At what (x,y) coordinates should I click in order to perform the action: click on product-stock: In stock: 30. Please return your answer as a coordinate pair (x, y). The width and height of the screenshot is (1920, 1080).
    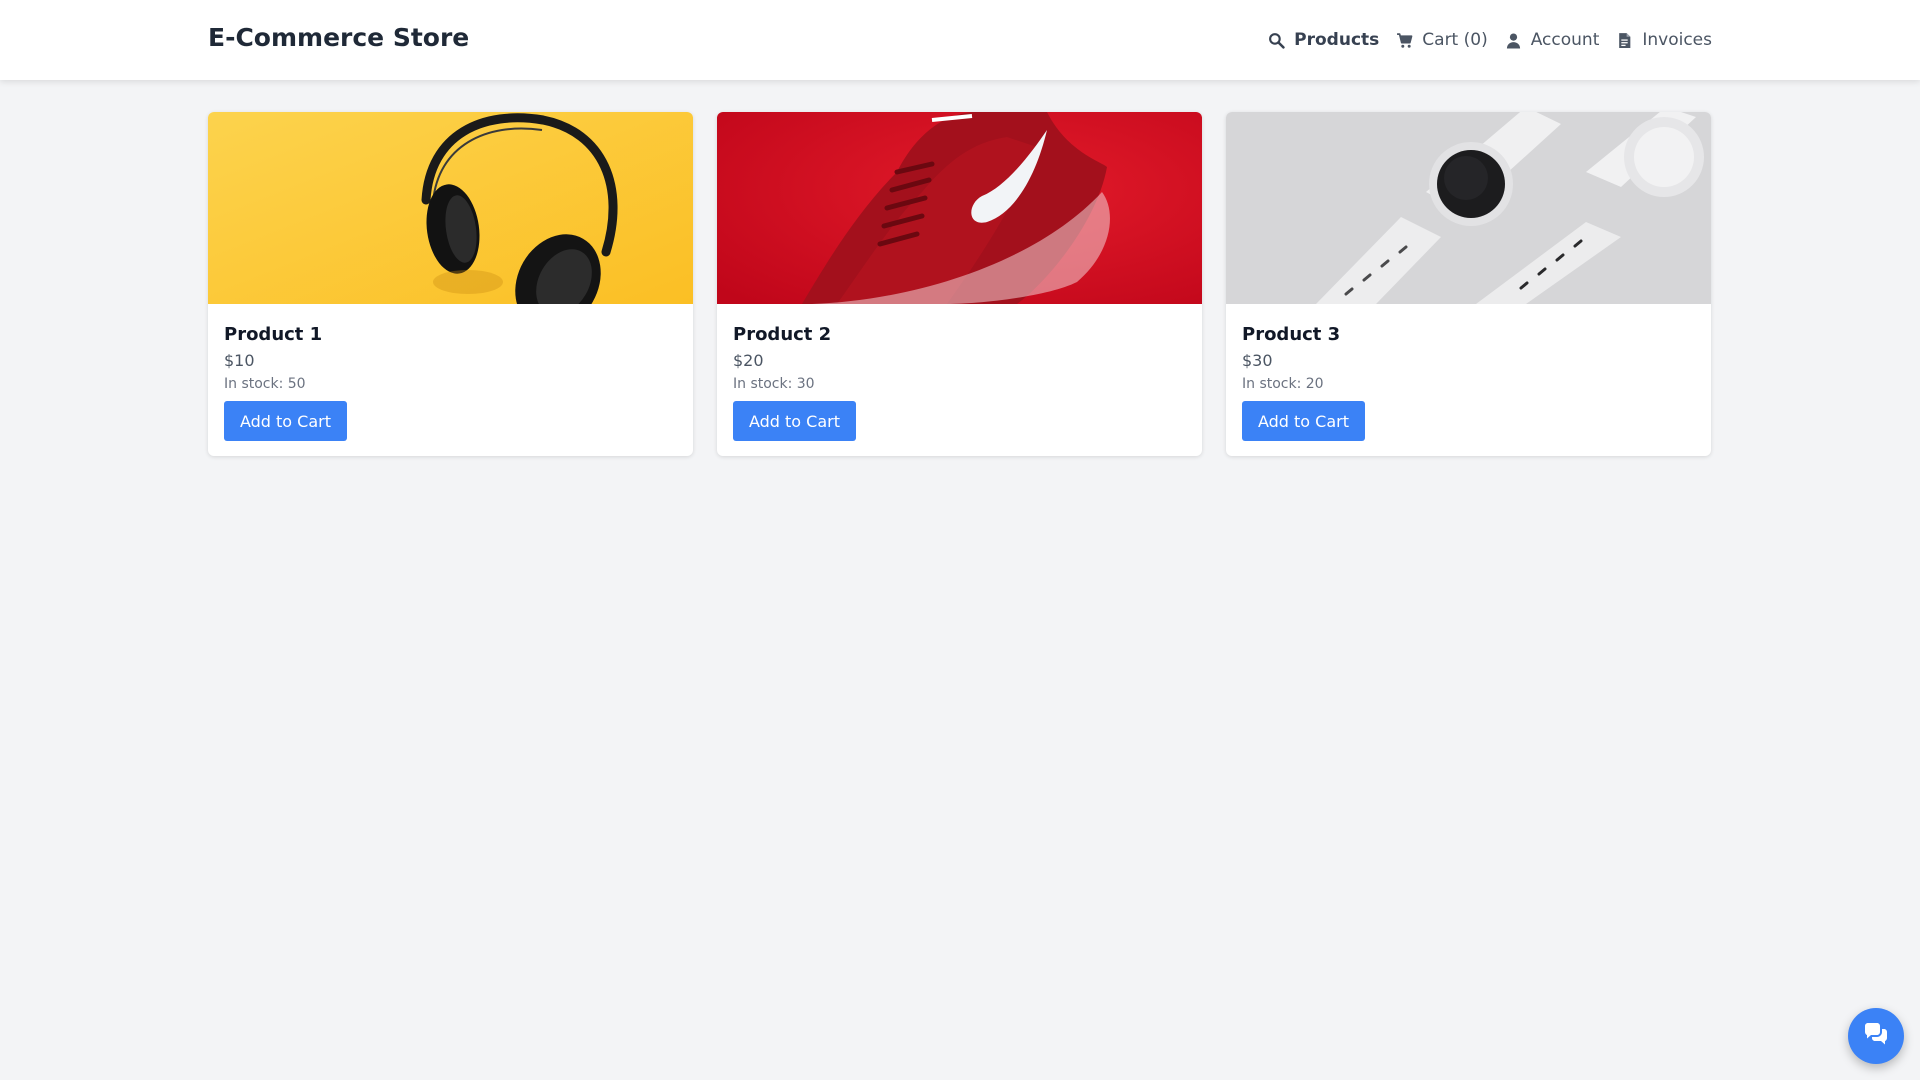
    Looking at the image, I should click on (774, 384).